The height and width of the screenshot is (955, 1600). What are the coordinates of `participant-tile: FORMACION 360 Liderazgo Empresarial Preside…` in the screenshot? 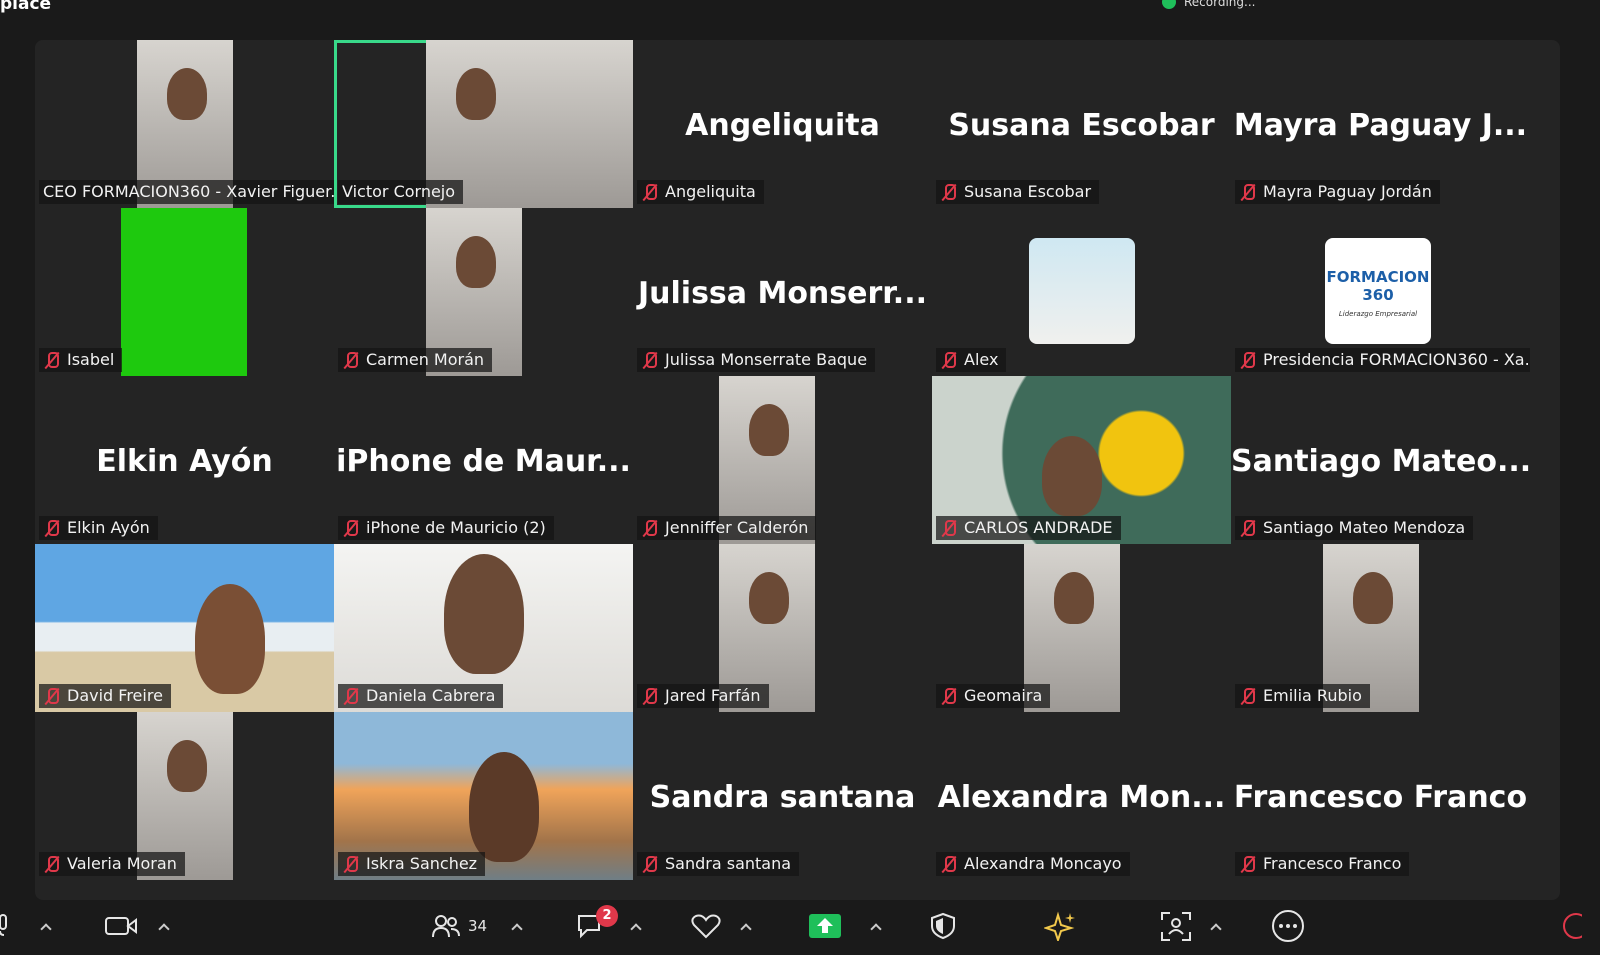 It's located at (1380, 292).